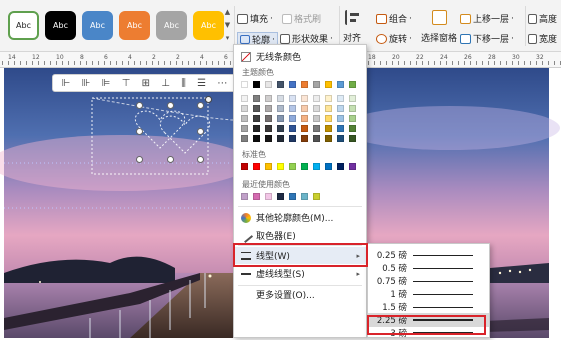 This screenshot has width=561, height=340. What do you see at coordinates (300, 235) in the screenshot?
I see `eyedropper-item: 取色器(E)` at bounding box center [300, 235].